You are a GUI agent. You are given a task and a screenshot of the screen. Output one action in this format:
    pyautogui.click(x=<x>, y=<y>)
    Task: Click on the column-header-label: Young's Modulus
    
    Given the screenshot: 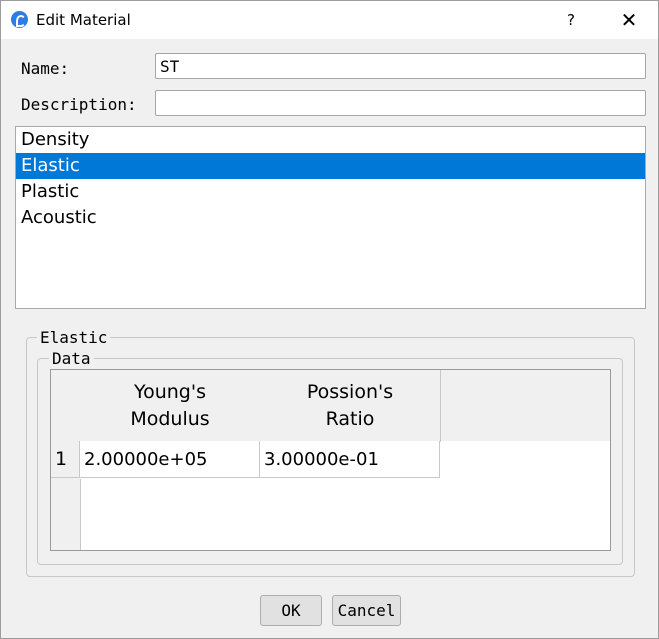 What is the action you would take?
    pyautogui.click(x=170, y=405)
    